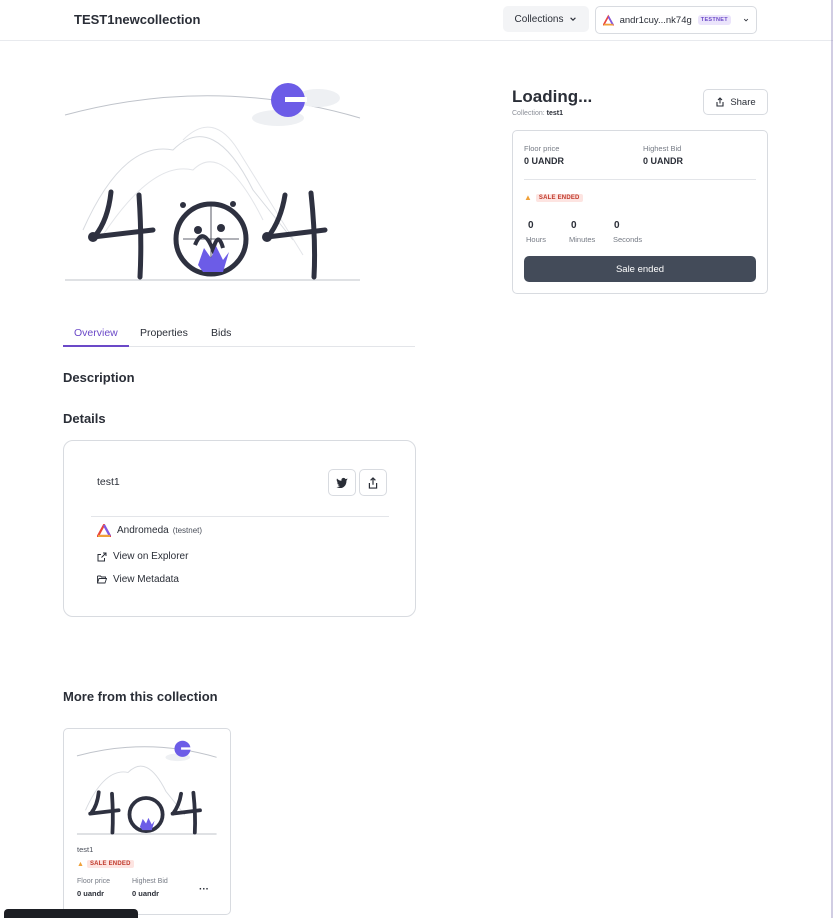  What do you see at coordinates (743, 102) in the screenshot?
I see `share-label: Share` at bounding box center [743, 102].